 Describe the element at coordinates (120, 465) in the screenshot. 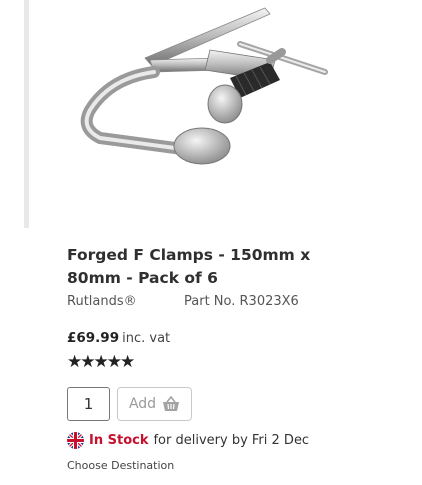

I see `choose-destination-link: Choose Destination` at that location.